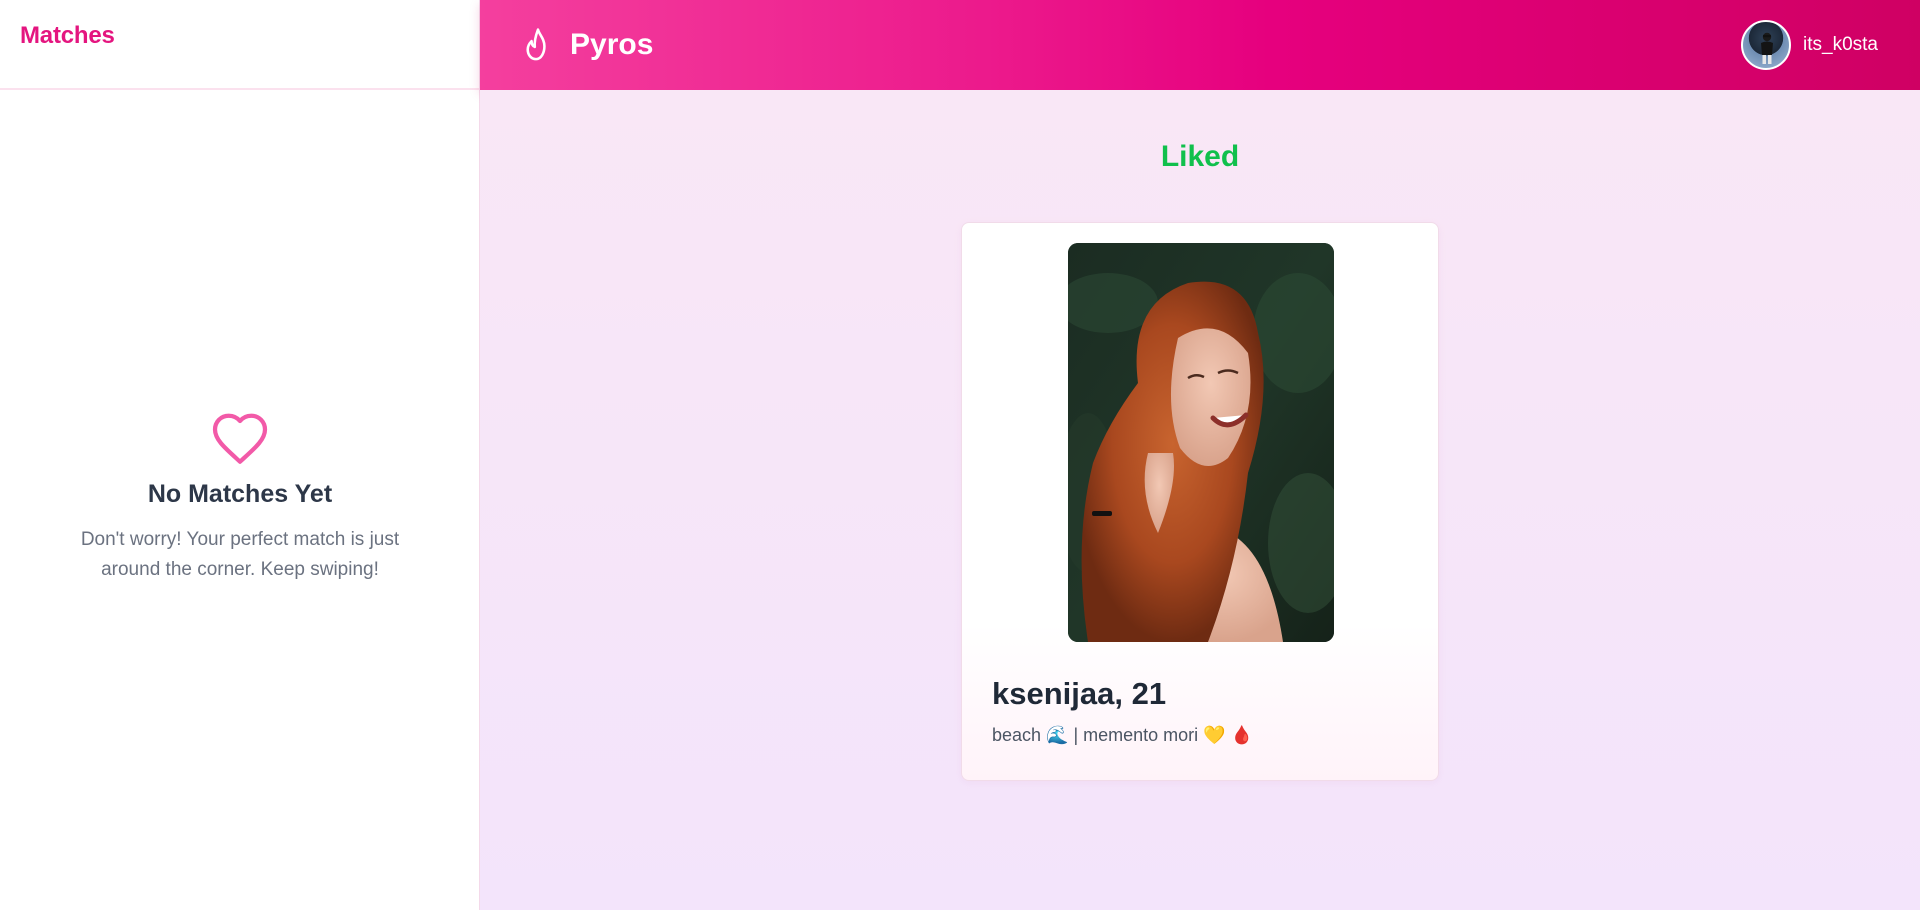 The width and height of the screenshot is (1920, 910). I want to click on brand-name: Pyros, so click(612, 44).